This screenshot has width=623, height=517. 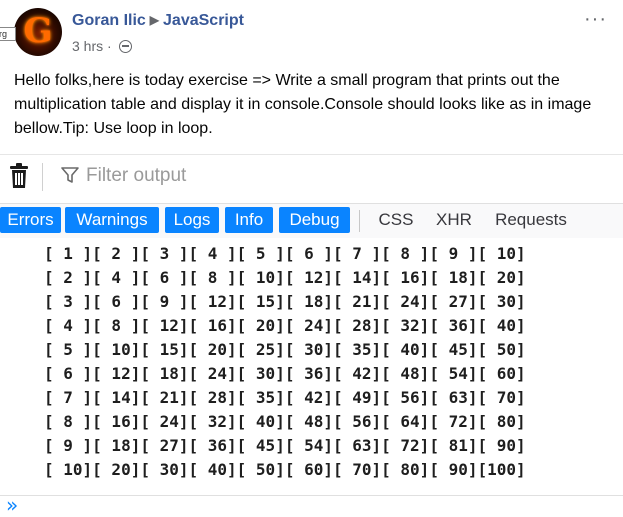 I want to click on avatar-badge: rg, so click(x=8, y=34).